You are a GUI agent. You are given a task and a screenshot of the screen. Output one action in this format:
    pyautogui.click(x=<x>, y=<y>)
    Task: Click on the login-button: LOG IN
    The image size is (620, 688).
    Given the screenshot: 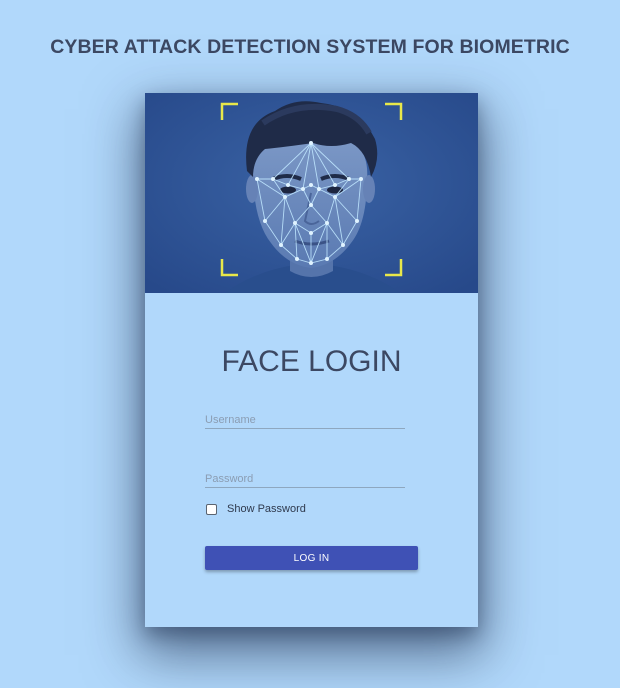 What is the action you would take?
    pyautogui.click(x=311, y=558)
    